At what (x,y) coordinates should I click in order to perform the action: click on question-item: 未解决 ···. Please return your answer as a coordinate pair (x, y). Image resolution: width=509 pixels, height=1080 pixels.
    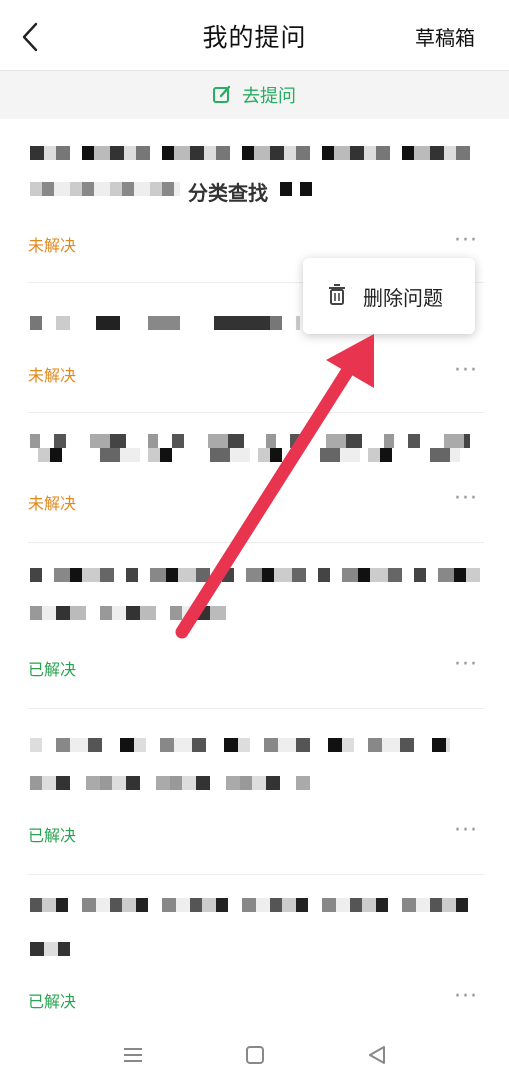
    Looking at the image, I should click on (256, 477).